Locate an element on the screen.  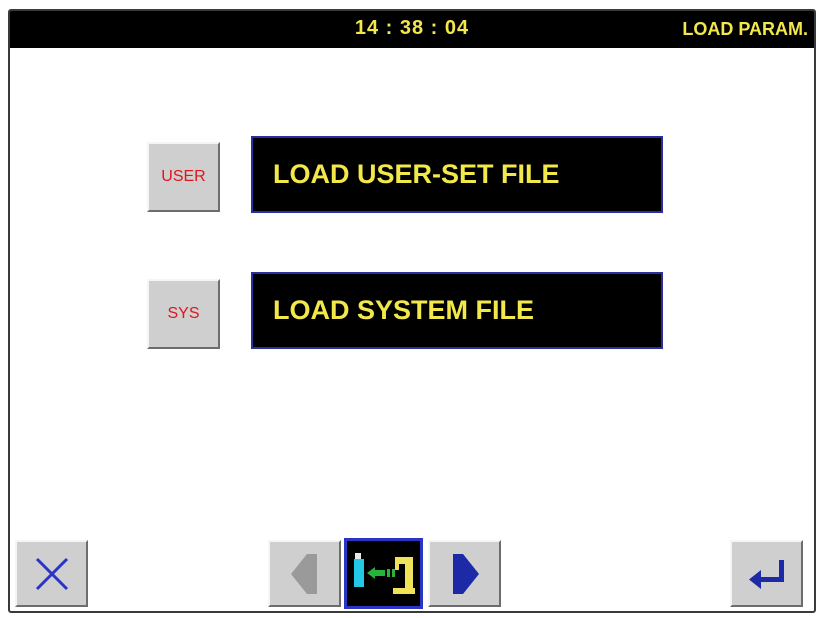
screen-title: LOAD PARAM. is located at coordinates (745, 29).